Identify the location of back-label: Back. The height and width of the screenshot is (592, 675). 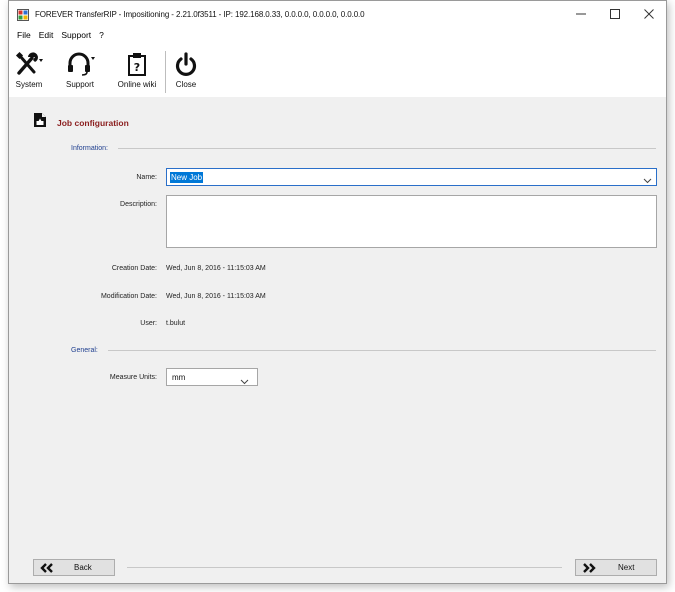
(83, 567).